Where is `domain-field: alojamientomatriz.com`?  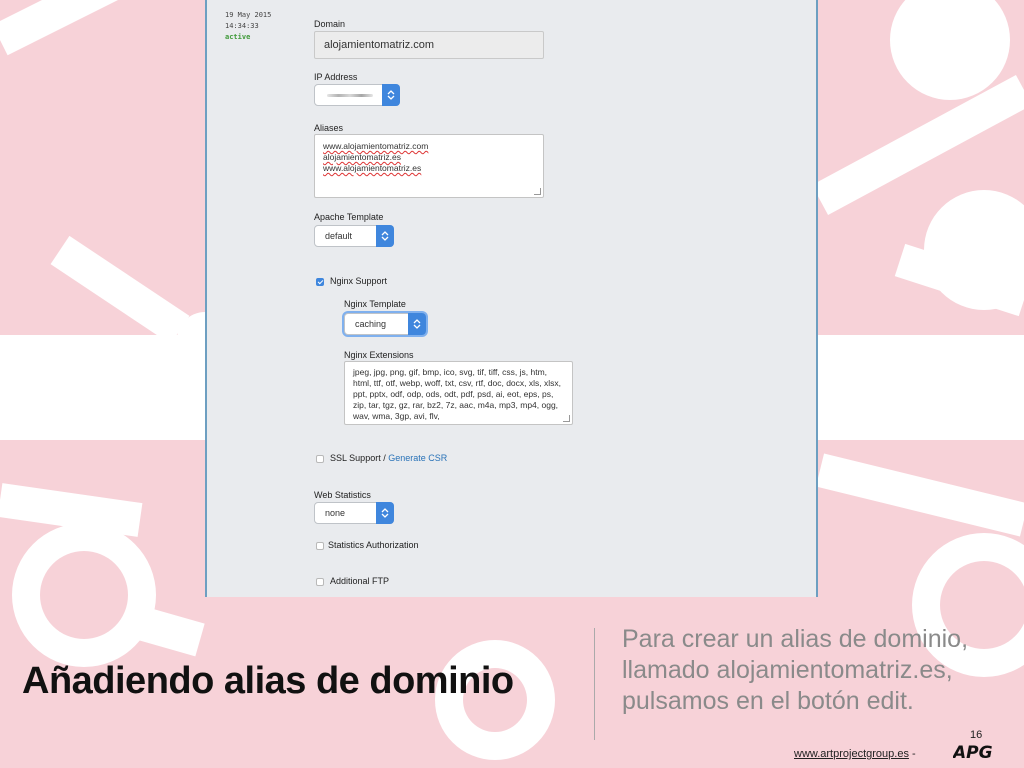
domain-field: alojamientomatriz.com is located at coordinates (429, 45).